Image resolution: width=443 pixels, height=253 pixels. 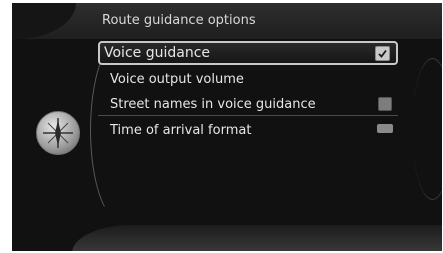 I want to click on menu-item-label: Street names in voice guidance, so click(x=213, y=104).